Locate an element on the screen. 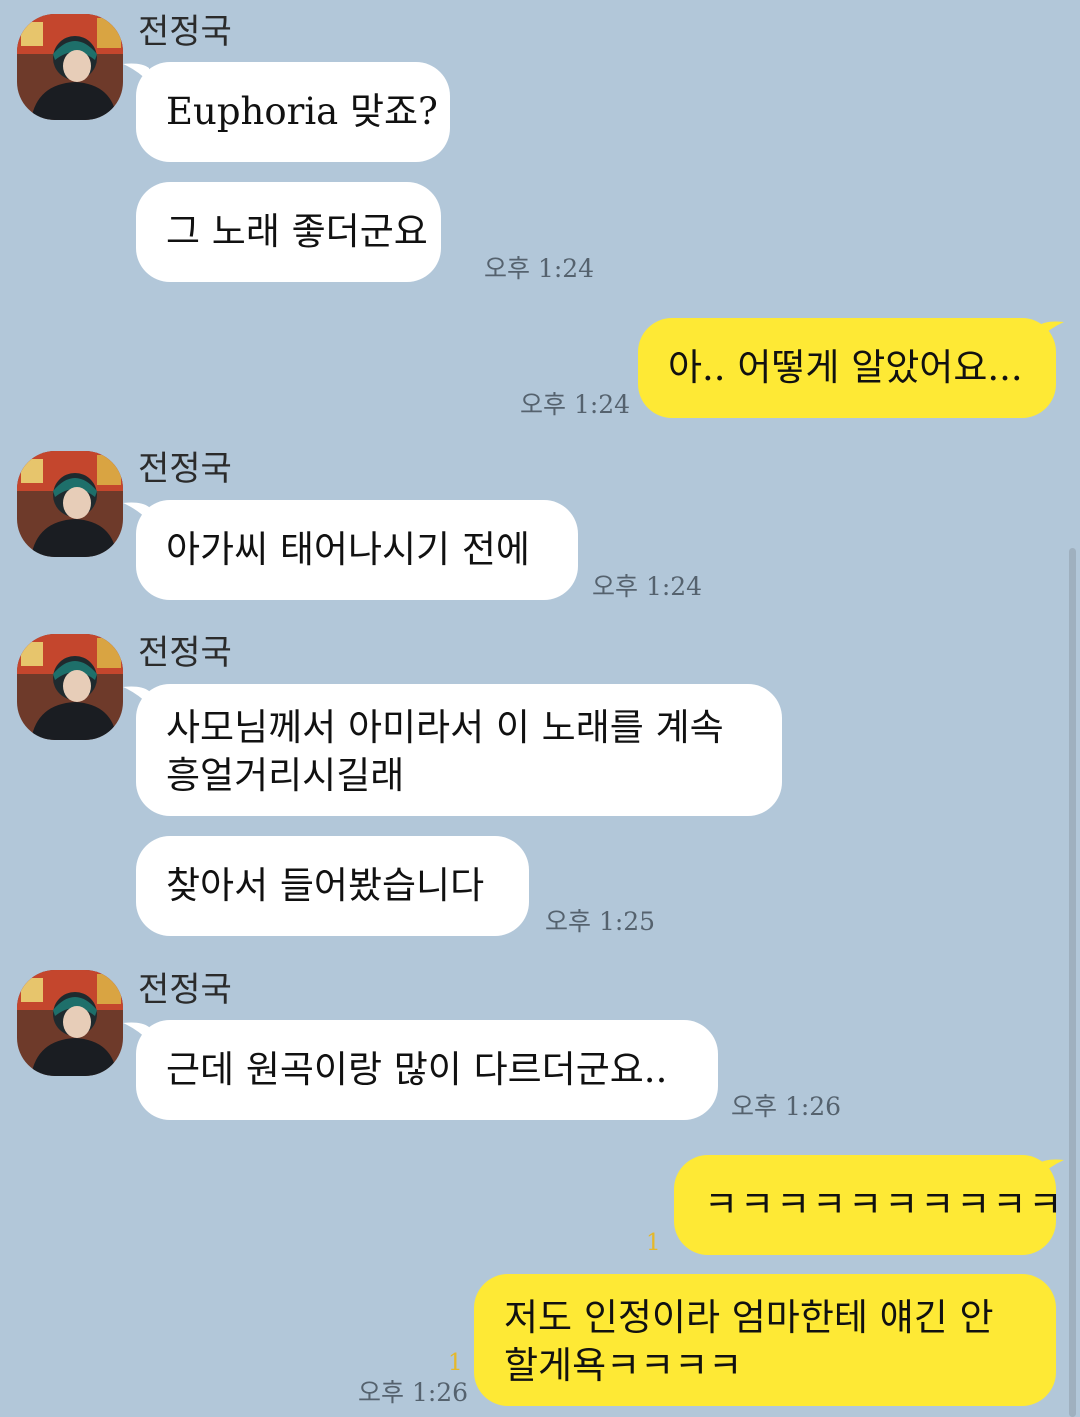 The height and width of the screenshot is (1417, 1080). message-bubble: 아가씨 태어나시기 전에 is located at coordinates (357, 550).